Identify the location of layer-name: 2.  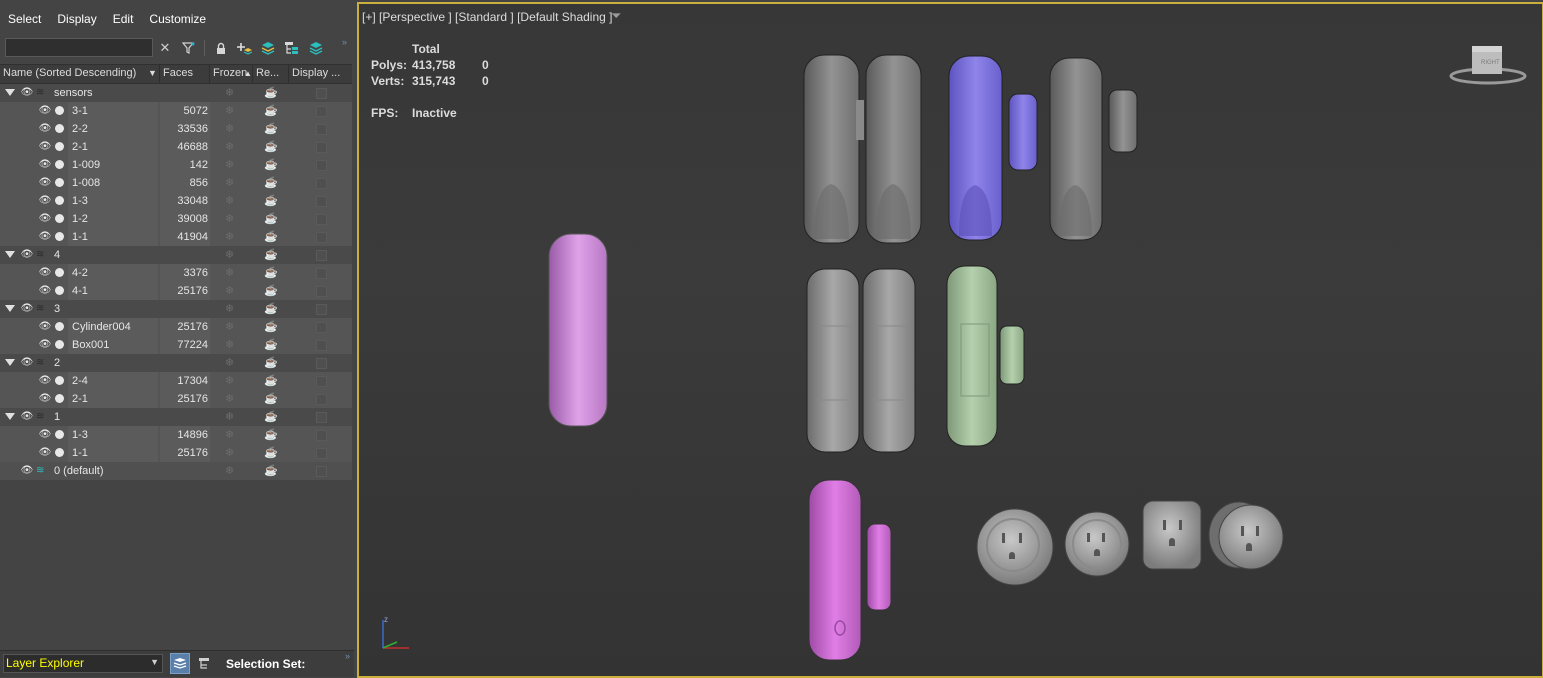
(57, 363).